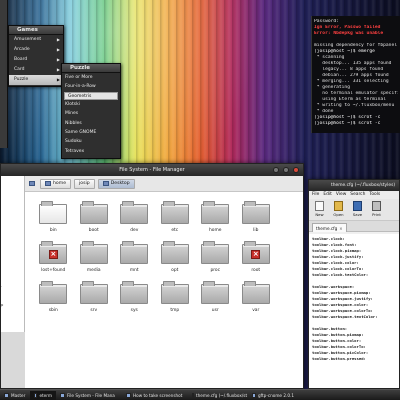 The width and height of the screenshot is (400, 400). What do you see at coordinates (374, 195) in the screenshot?
I see `editor-menu-tools: Tools` at bounding box center [374, 195].